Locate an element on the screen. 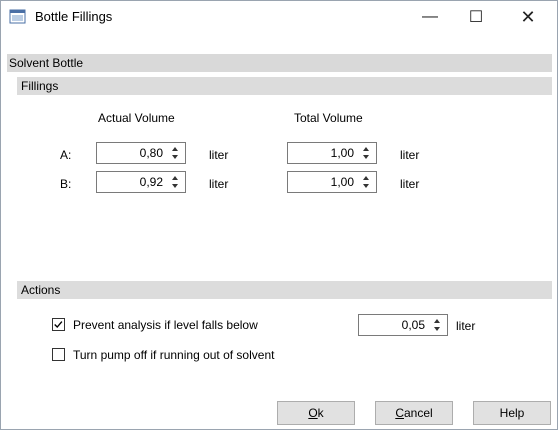 The height and width of the screenshot is (430, 558). actual-volume-b-unit: liter is located at coordinates (219, 184).